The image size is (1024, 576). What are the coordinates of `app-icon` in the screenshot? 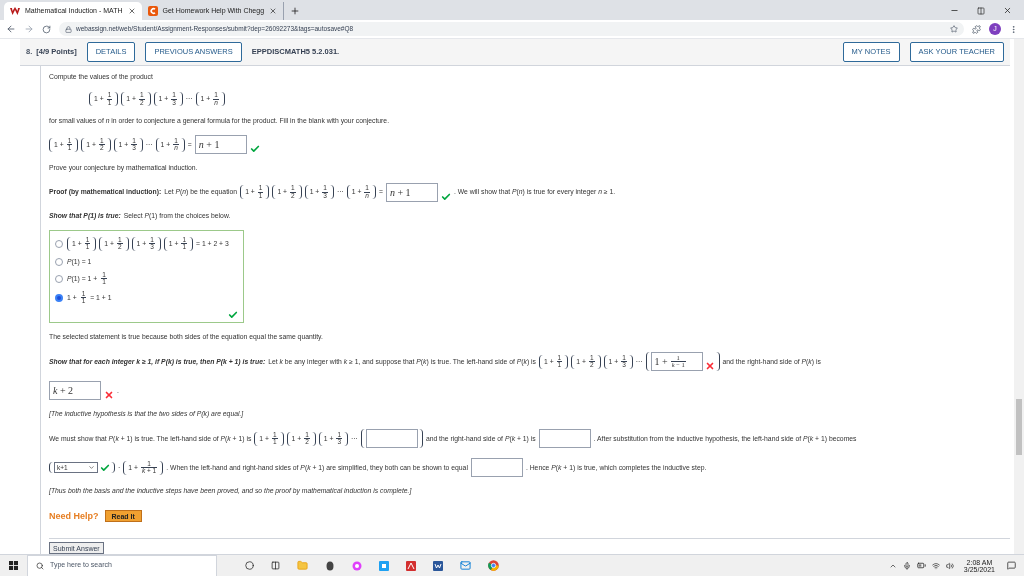 It's located at (384, 565).